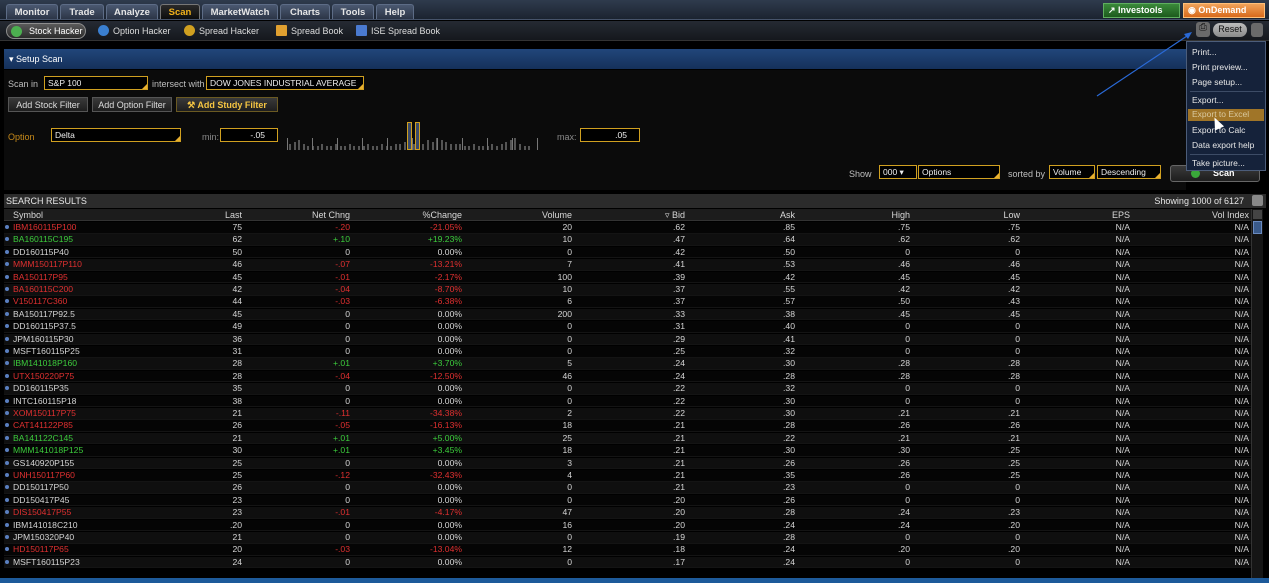  Describe the element at coordinates (409, 136) in the screenshot. I see `min-range-handle` at that location.